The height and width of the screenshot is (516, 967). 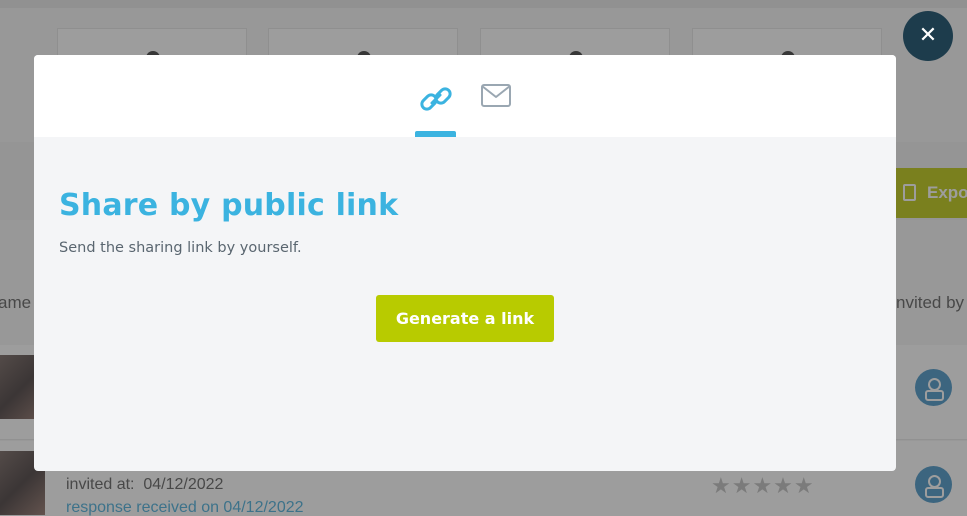 What do you see at coordinates (928, 36) in the screenshot?
I see `close-button: ✕` at bounding box center [928, 36].